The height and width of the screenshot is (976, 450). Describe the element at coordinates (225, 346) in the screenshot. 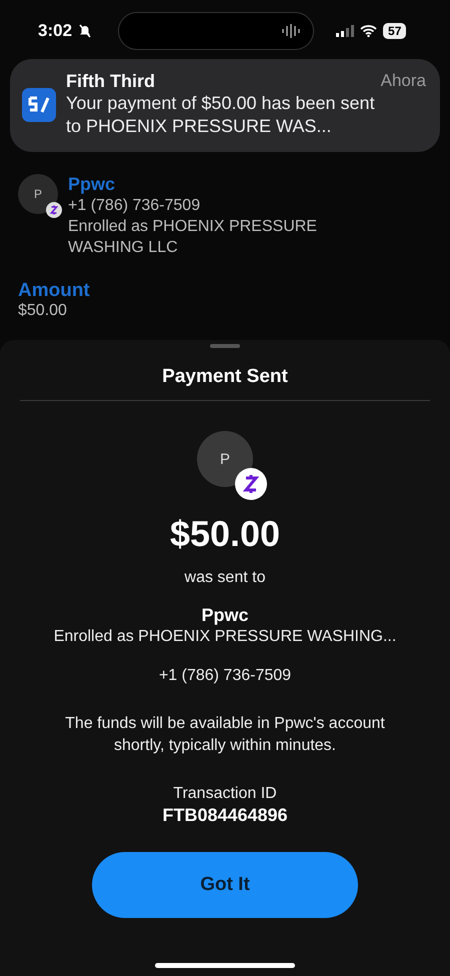

I see `sheet-handle` at that location.